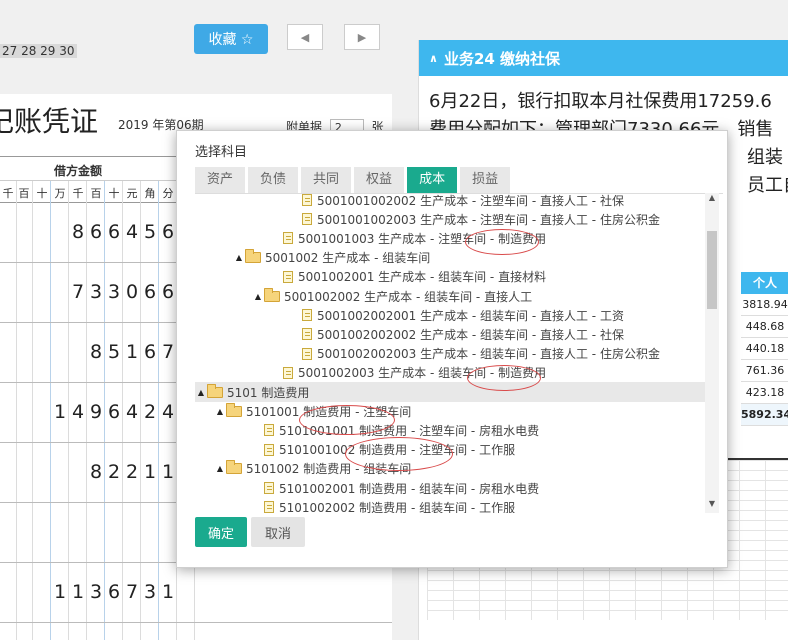 Image resolution: width=788 pixels, height=640 pixels. What do you see at coordinates (712, 503) in the screenshot?
I see `scroll-down-icon: ▼` at bounding box center [712, 503].